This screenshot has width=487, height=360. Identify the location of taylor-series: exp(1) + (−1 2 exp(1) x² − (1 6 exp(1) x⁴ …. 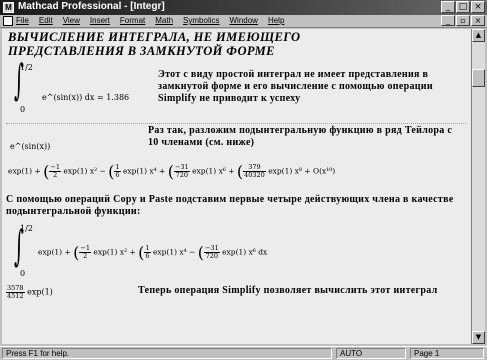
(171, 171).